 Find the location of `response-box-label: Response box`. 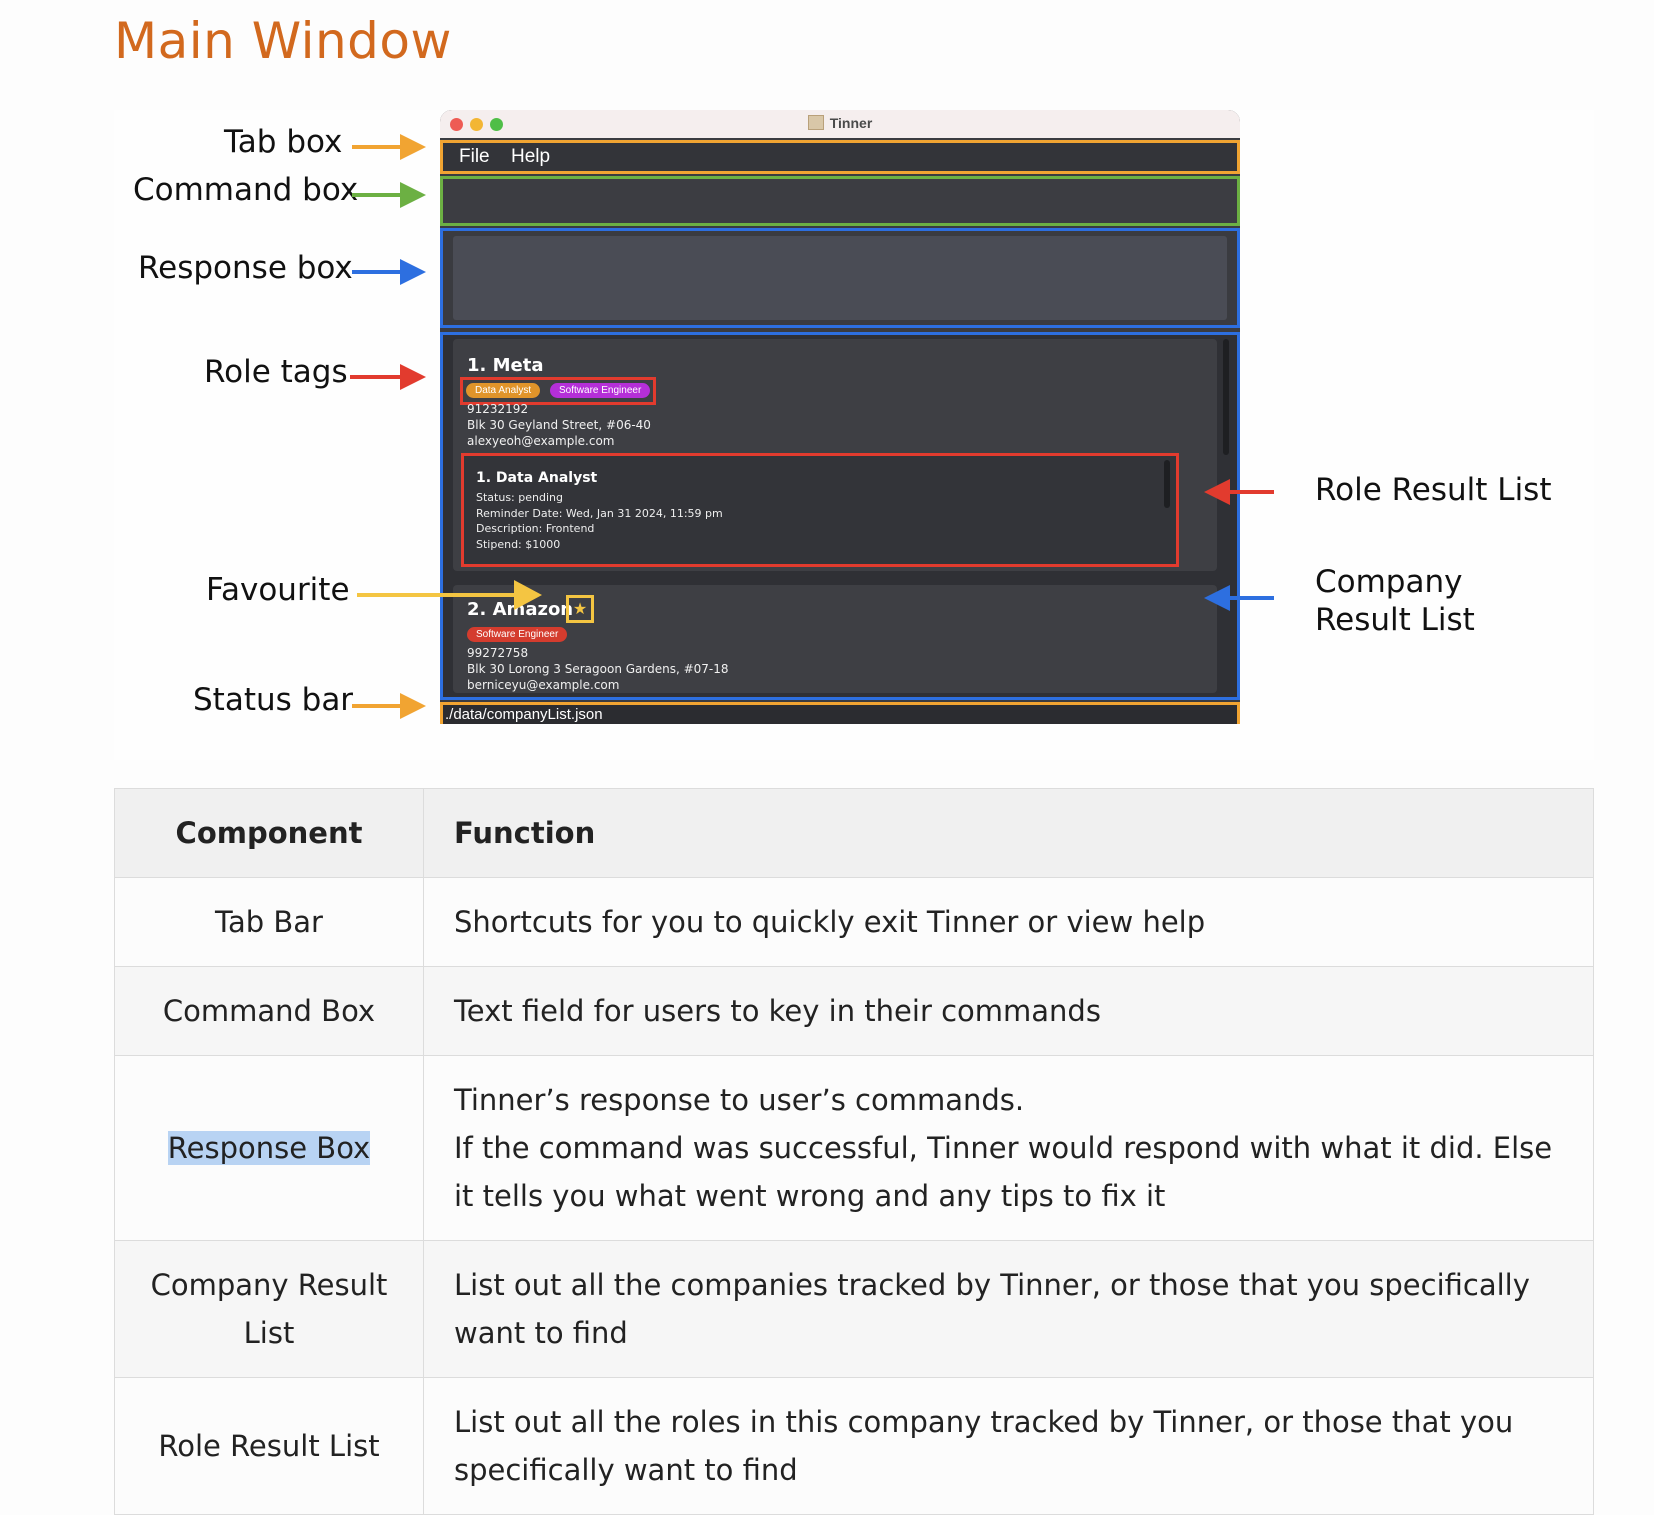

response-box-label: Response box is located at coordinates (245, 268).